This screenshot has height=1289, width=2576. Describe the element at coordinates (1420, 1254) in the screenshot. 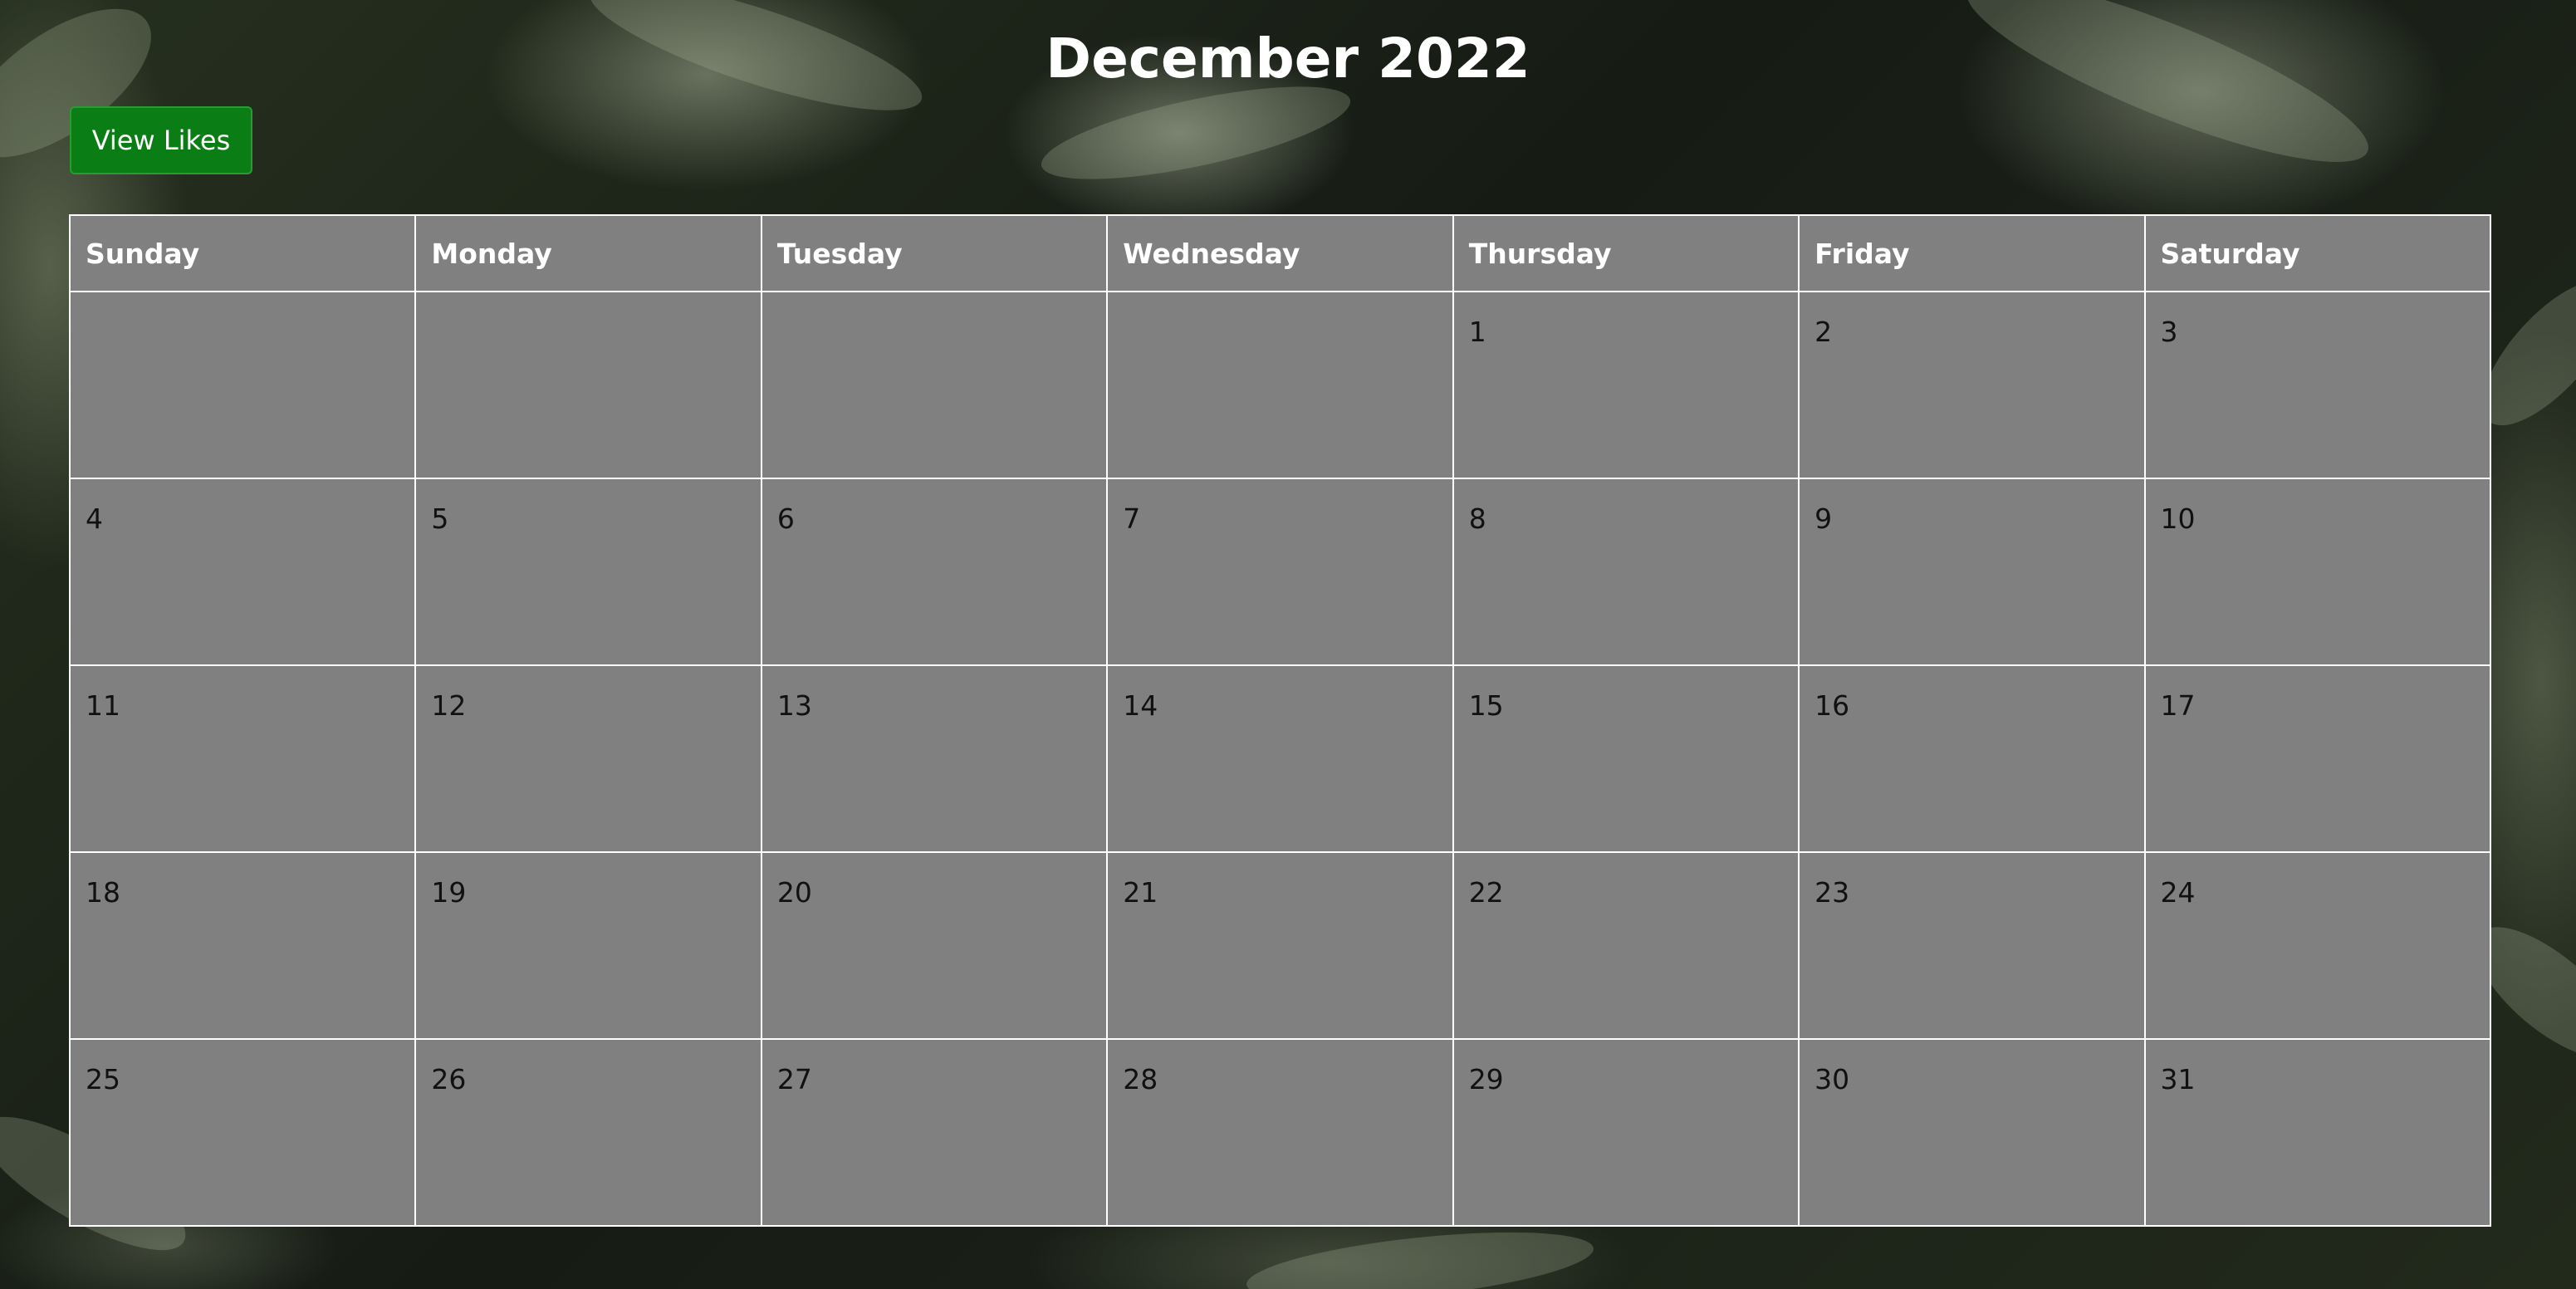

I see `fern-leaf-decoration` at that location.